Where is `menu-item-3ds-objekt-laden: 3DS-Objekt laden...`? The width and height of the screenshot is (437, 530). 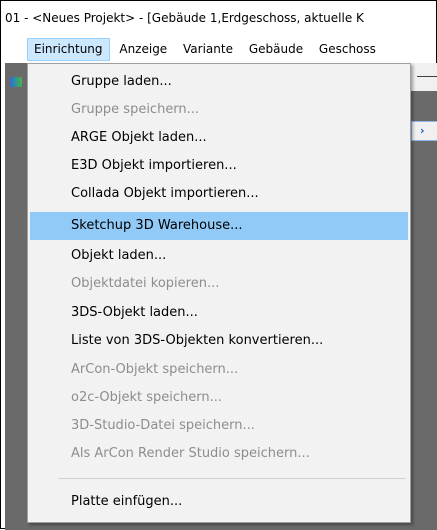
menu-item-3ds-objekt-laden: 3DS-Objekt laden... is located at coordinates (219, 313).